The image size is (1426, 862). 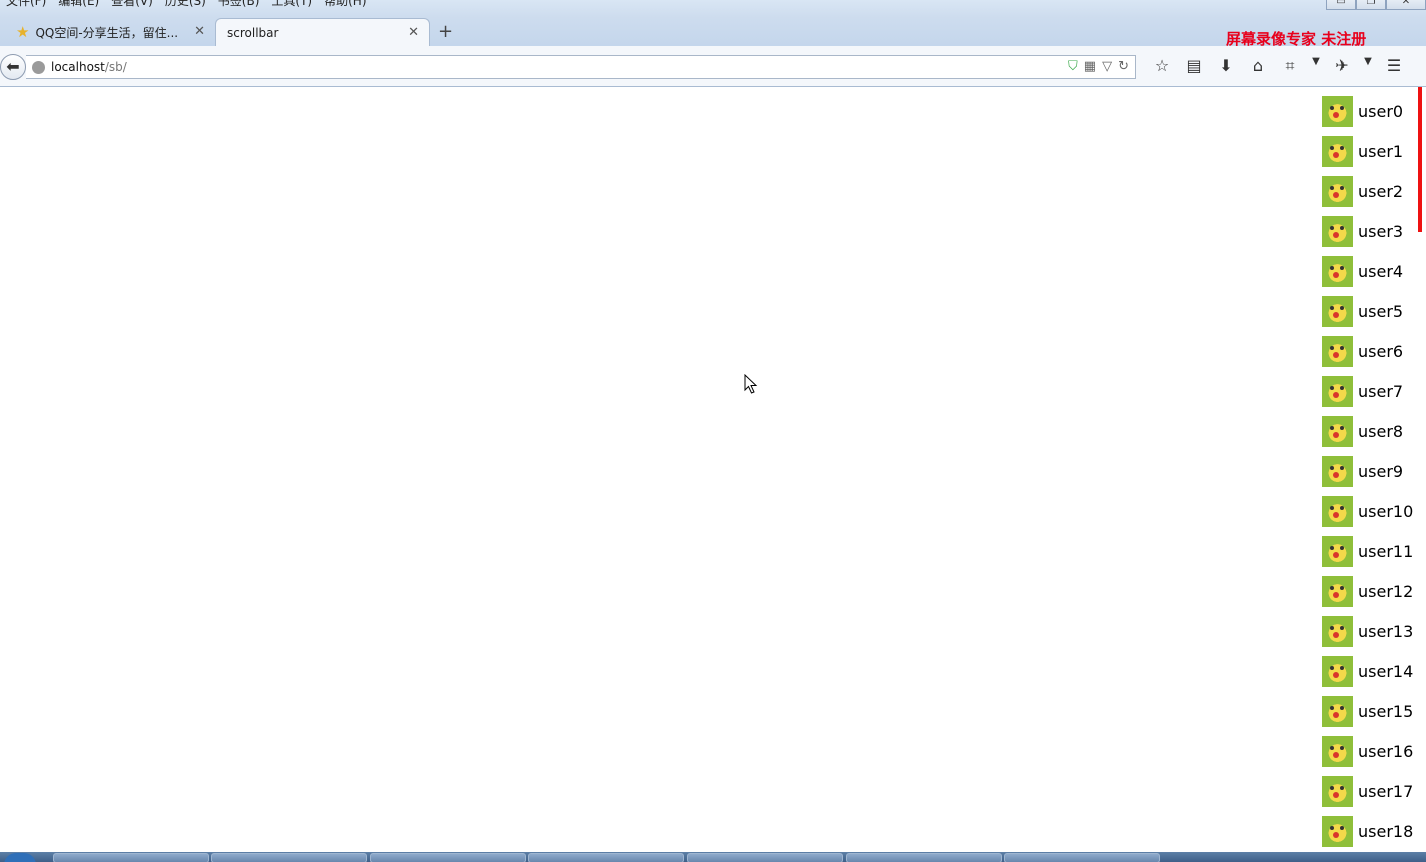 I want to click on user-name: user5, so click(x=1381, y=311).